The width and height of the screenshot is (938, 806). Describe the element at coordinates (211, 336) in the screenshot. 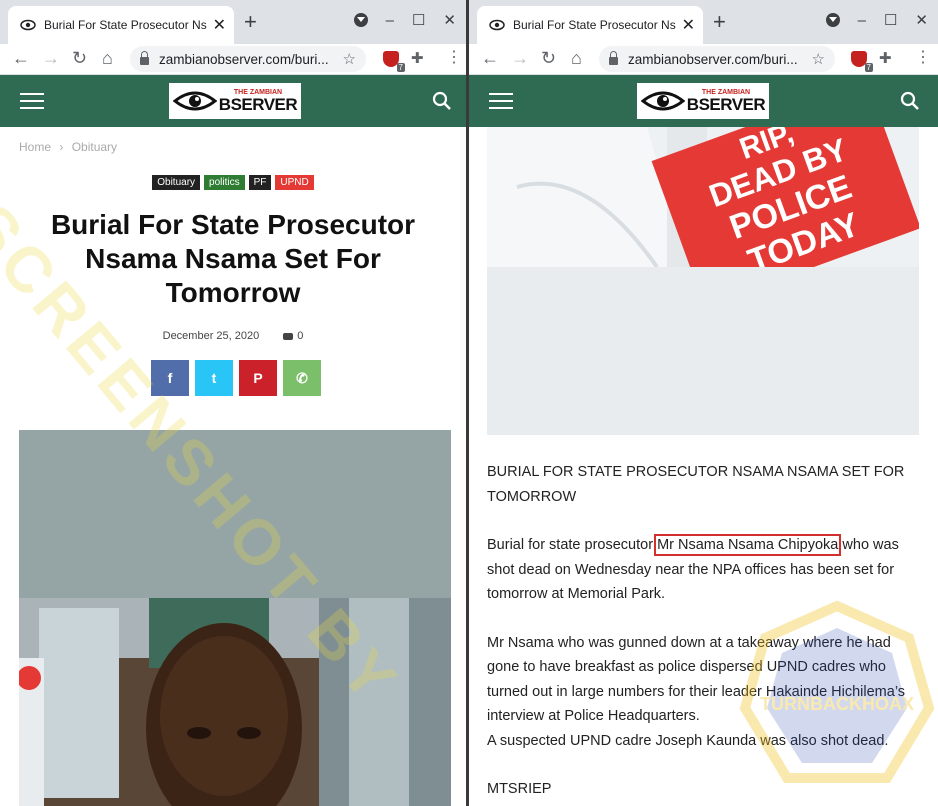

I see `article-date: December 25, 2020` at that location.